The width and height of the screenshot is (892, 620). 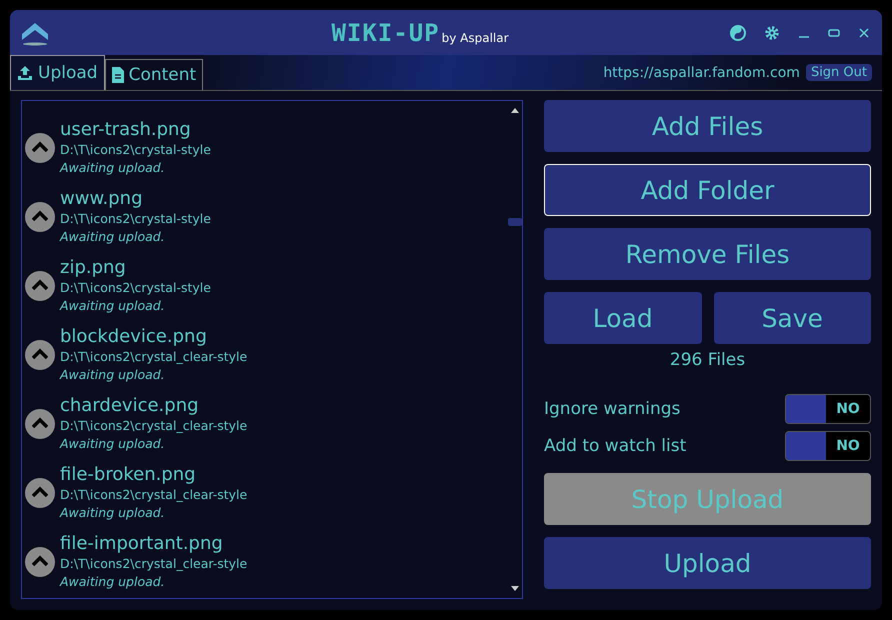 I want to click on upload-icon, so click(x=25, y=73).